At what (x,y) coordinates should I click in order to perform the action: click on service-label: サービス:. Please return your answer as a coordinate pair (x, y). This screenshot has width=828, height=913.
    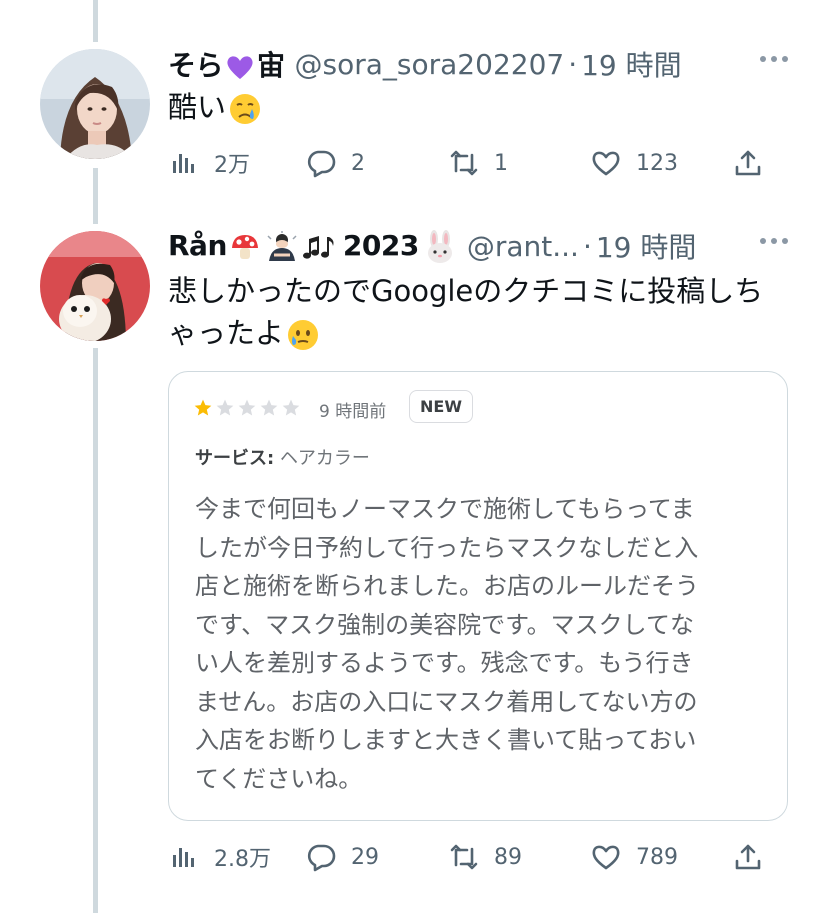
    Looking at the image, I should click on (235, 458).